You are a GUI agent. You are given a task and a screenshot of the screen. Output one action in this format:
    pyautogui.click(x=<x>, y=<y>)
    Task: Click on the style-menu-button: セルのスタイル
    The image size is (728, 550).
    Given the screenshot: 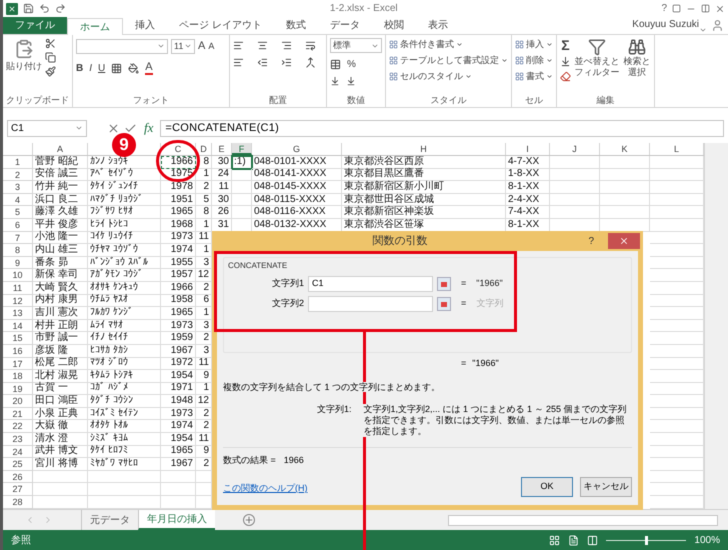 What is the action you would take?
    pyautogui.click(x=448, y=76)
    